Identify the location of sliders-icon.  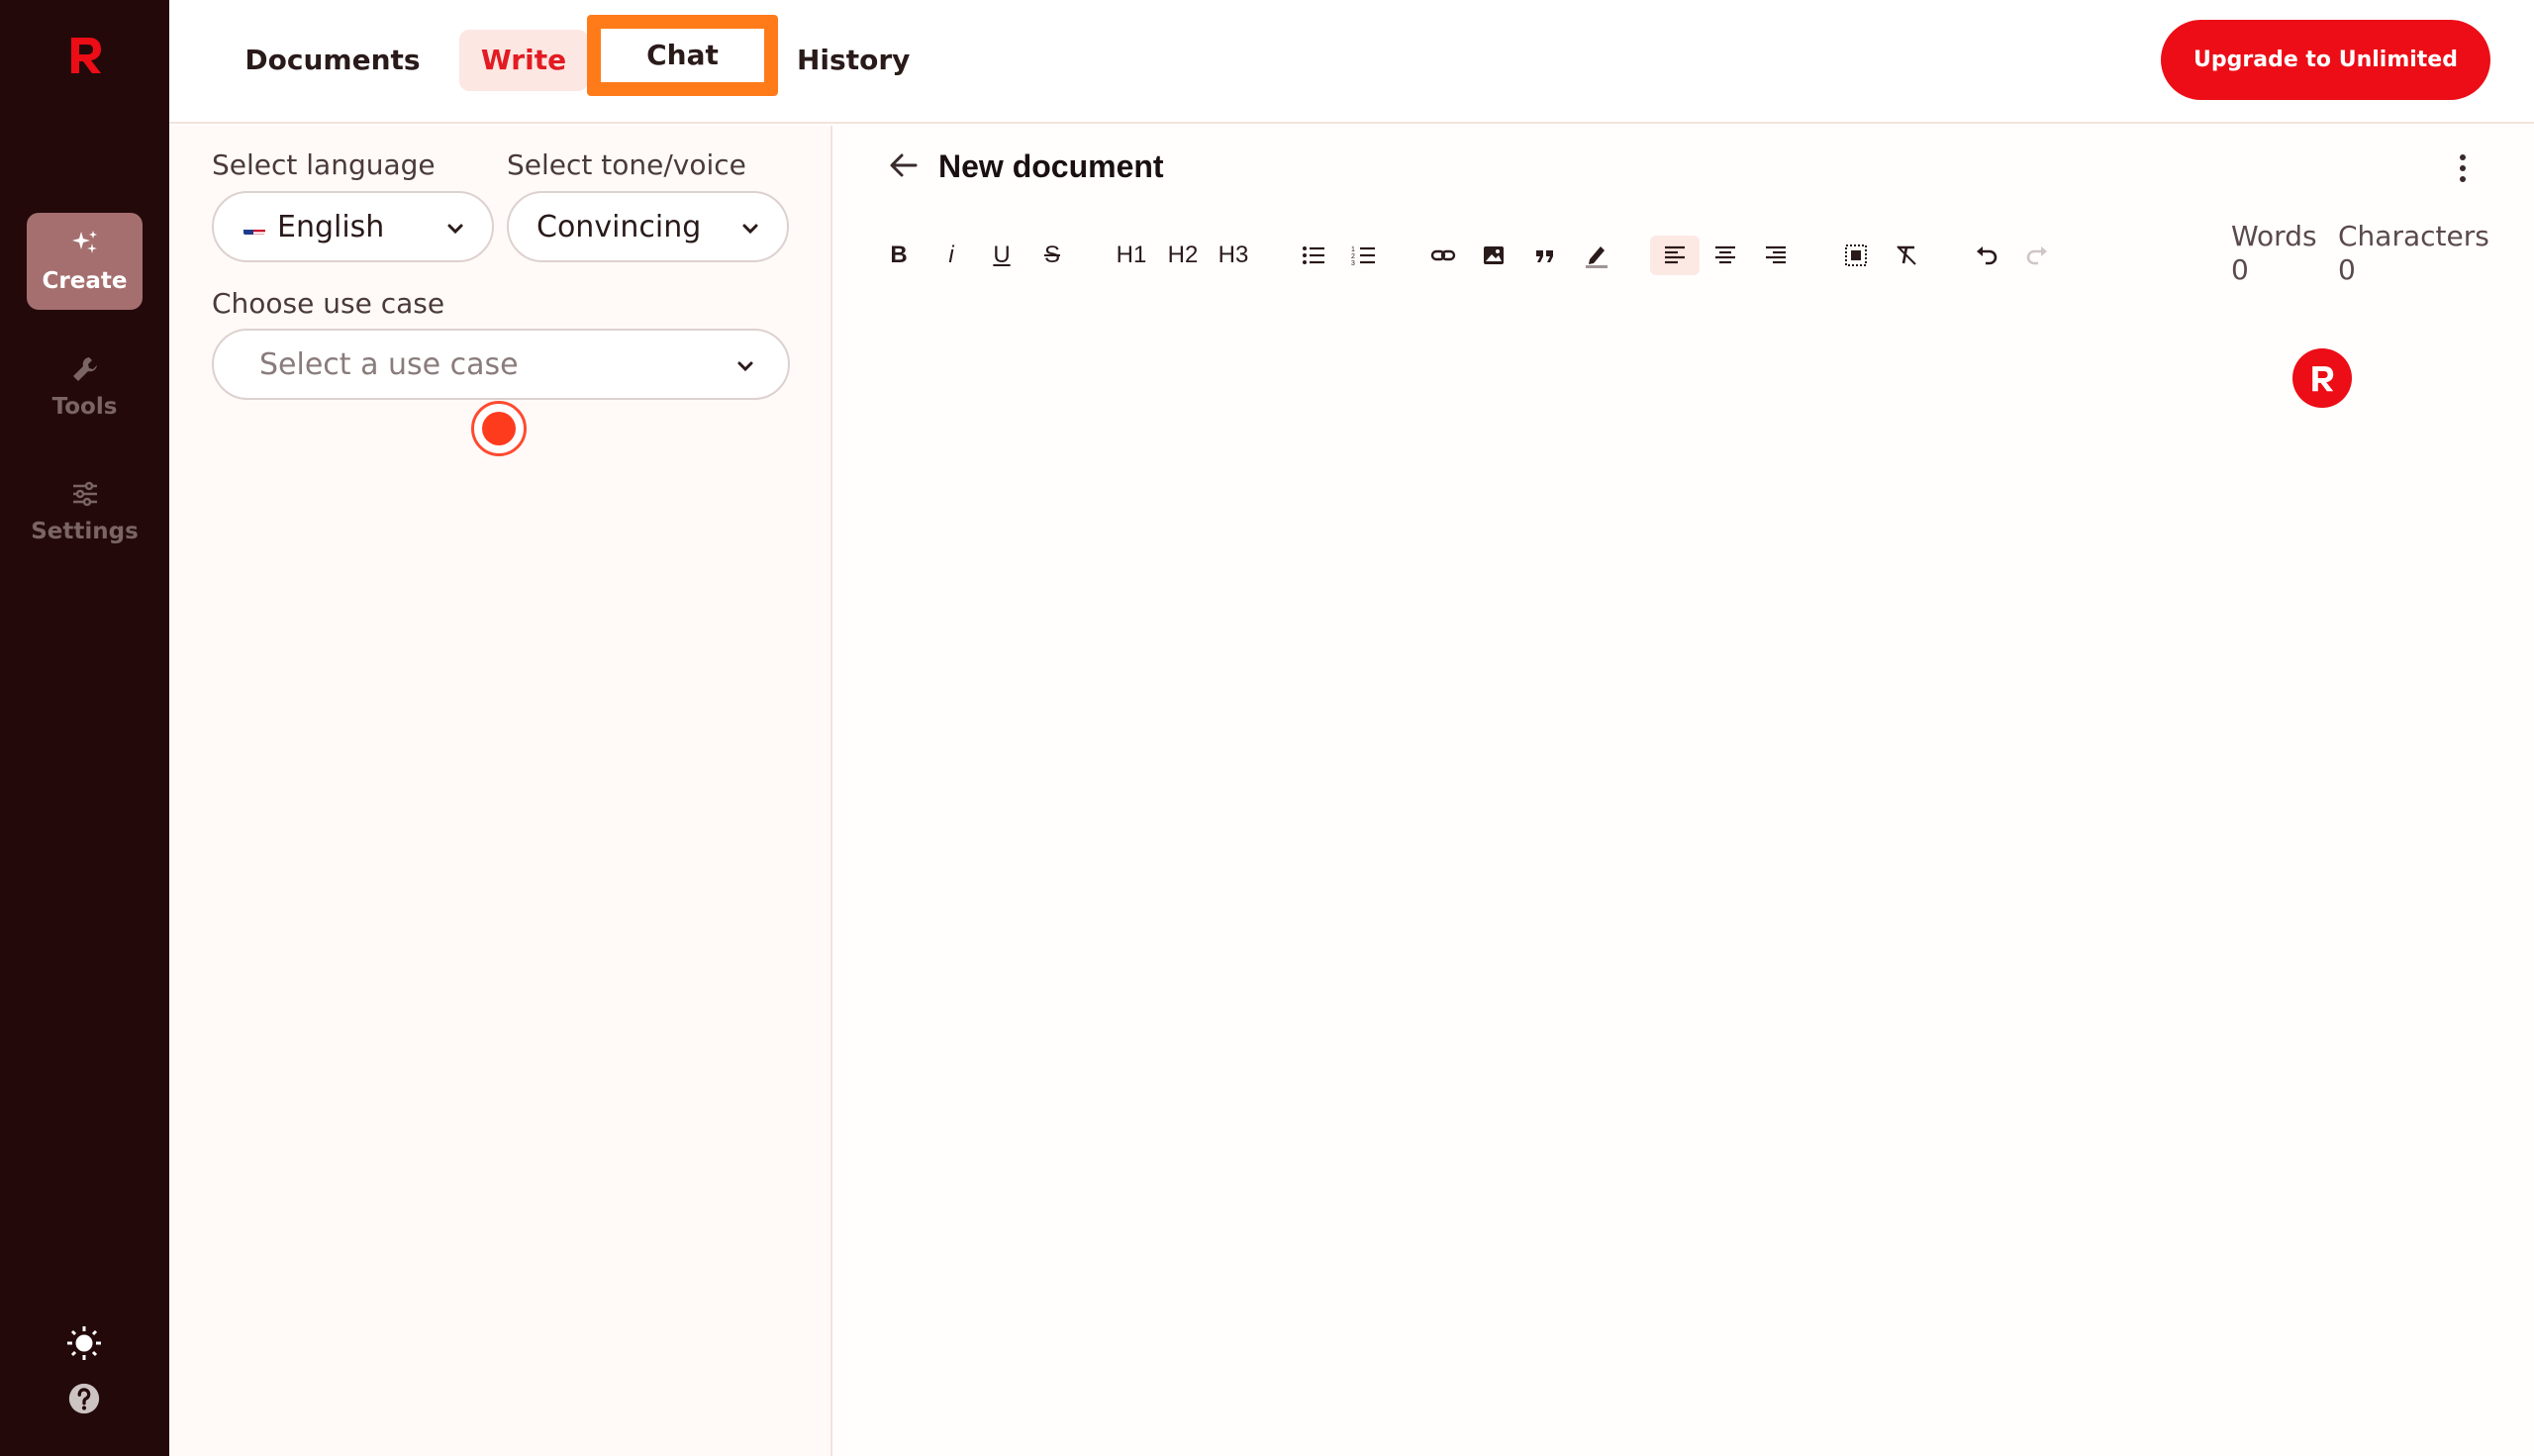
(85, 494).